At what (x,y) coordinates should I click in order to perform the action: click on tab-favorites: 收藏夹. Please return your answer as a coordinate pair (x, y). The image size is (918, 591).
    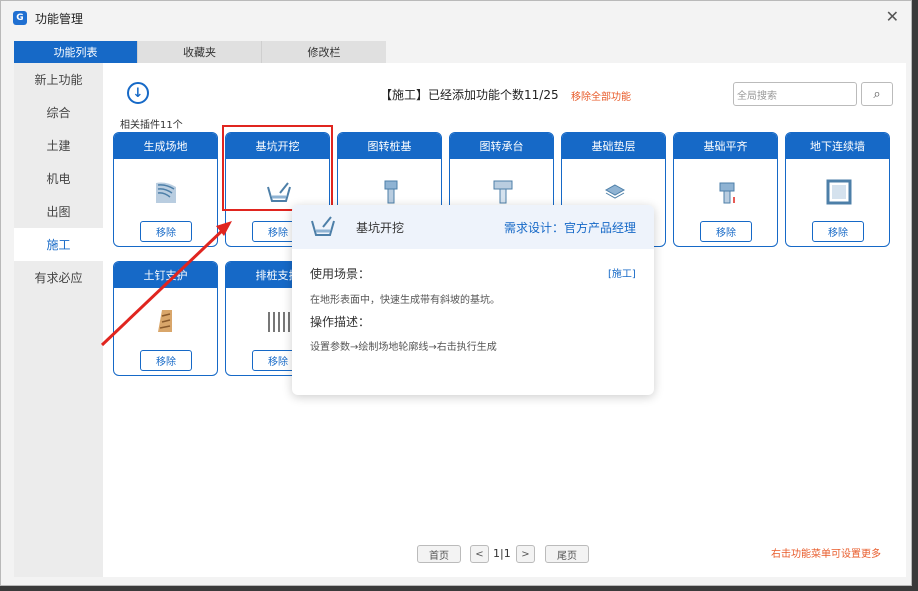
    Looking at the image, I should click on (200, 52).